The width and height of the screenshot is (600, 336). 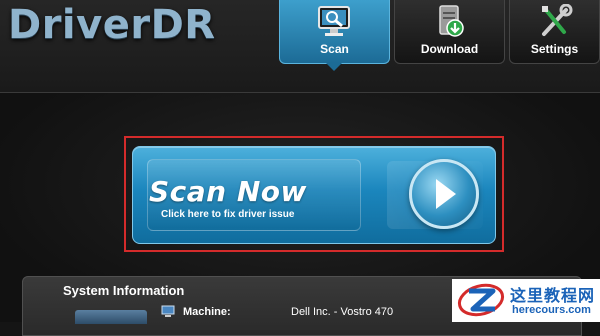 I want to click on tab-scan: Scan, so click(x=334, y=32).